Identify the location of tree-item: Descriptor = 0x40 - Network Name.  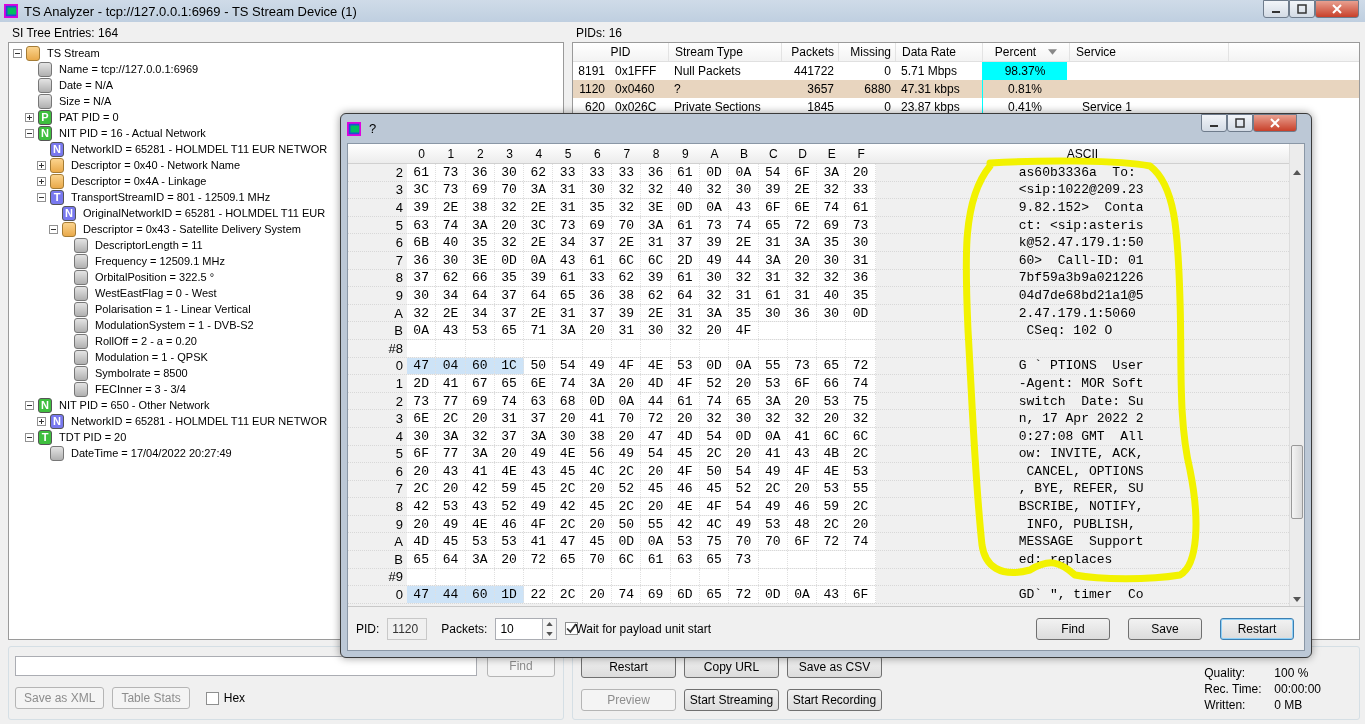
(156, 165).